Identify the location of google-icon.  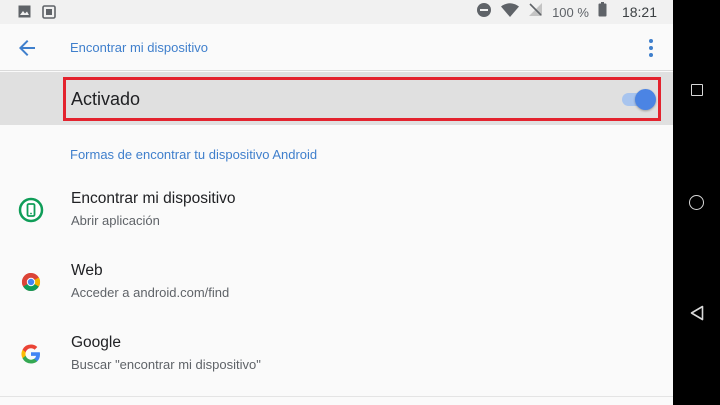
(31, 354).